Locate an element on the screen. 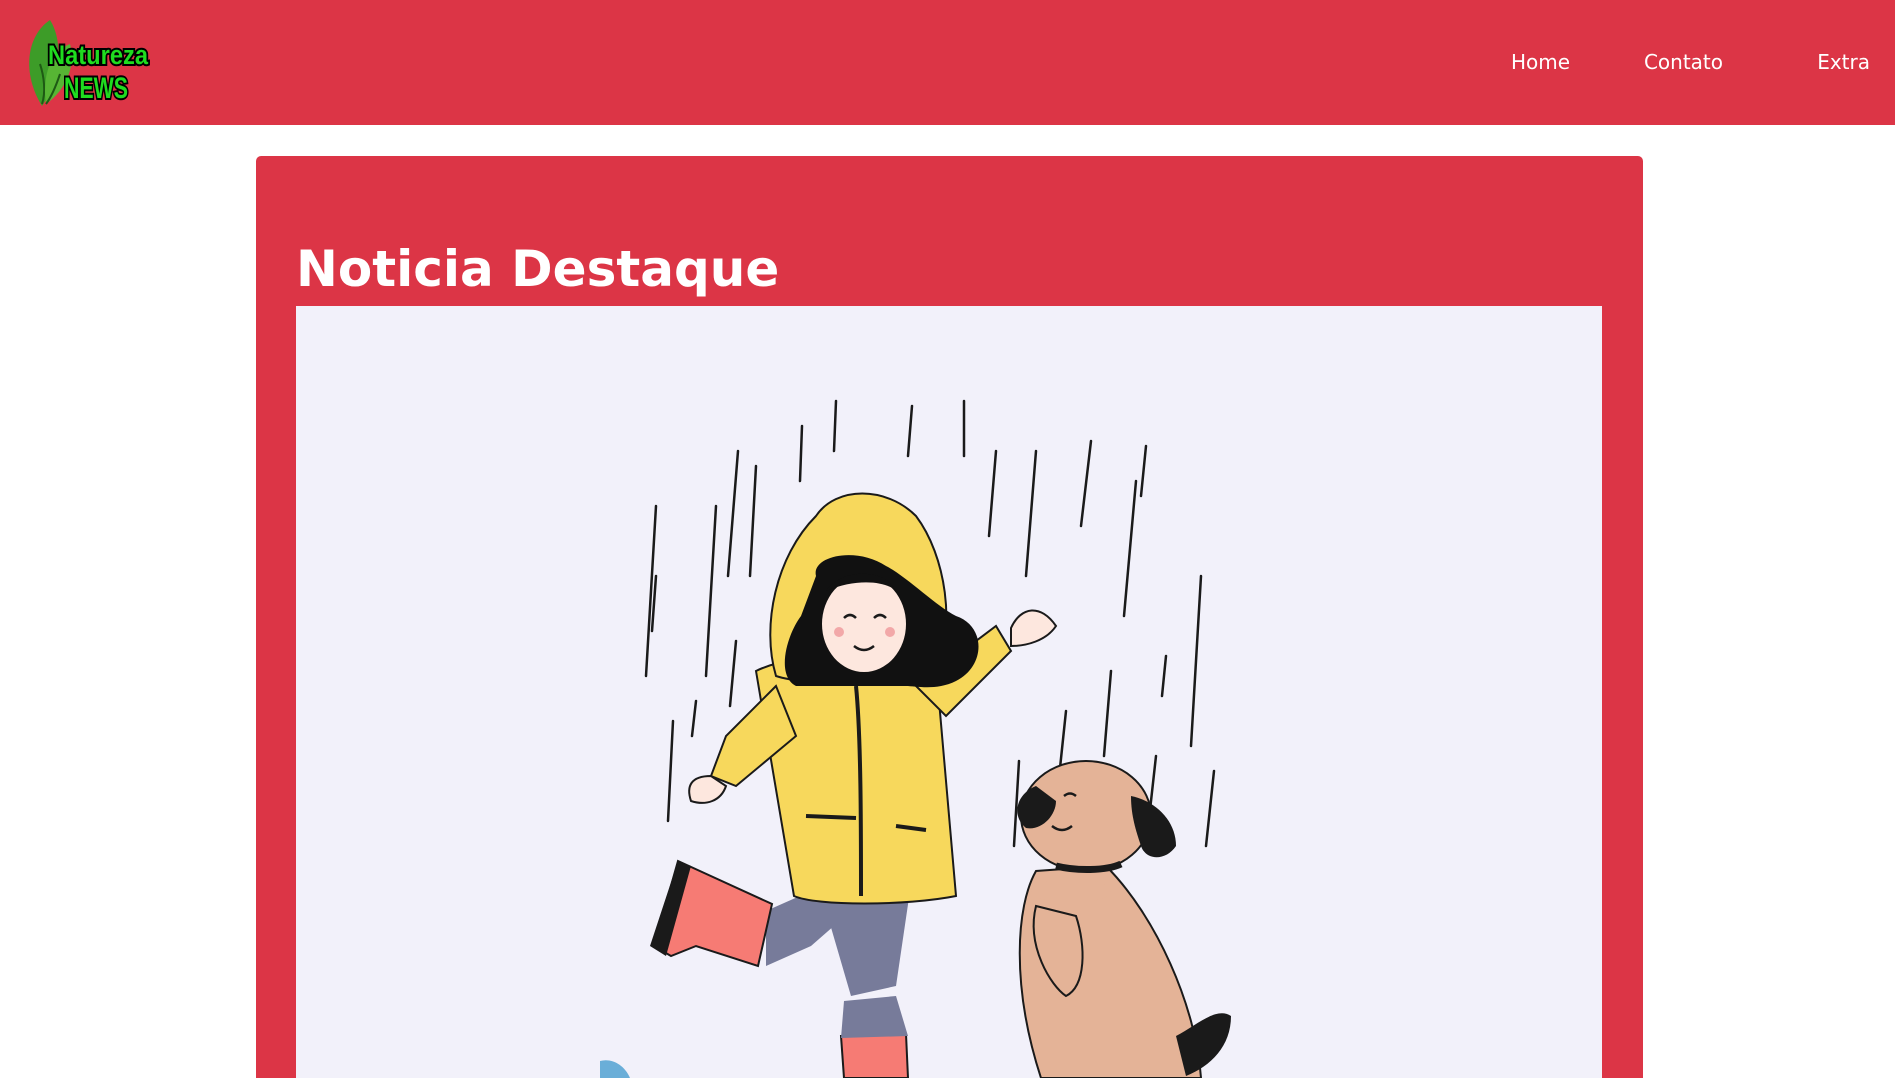  logo-text-natureza: Natureza is located at coordinates (98, 55).